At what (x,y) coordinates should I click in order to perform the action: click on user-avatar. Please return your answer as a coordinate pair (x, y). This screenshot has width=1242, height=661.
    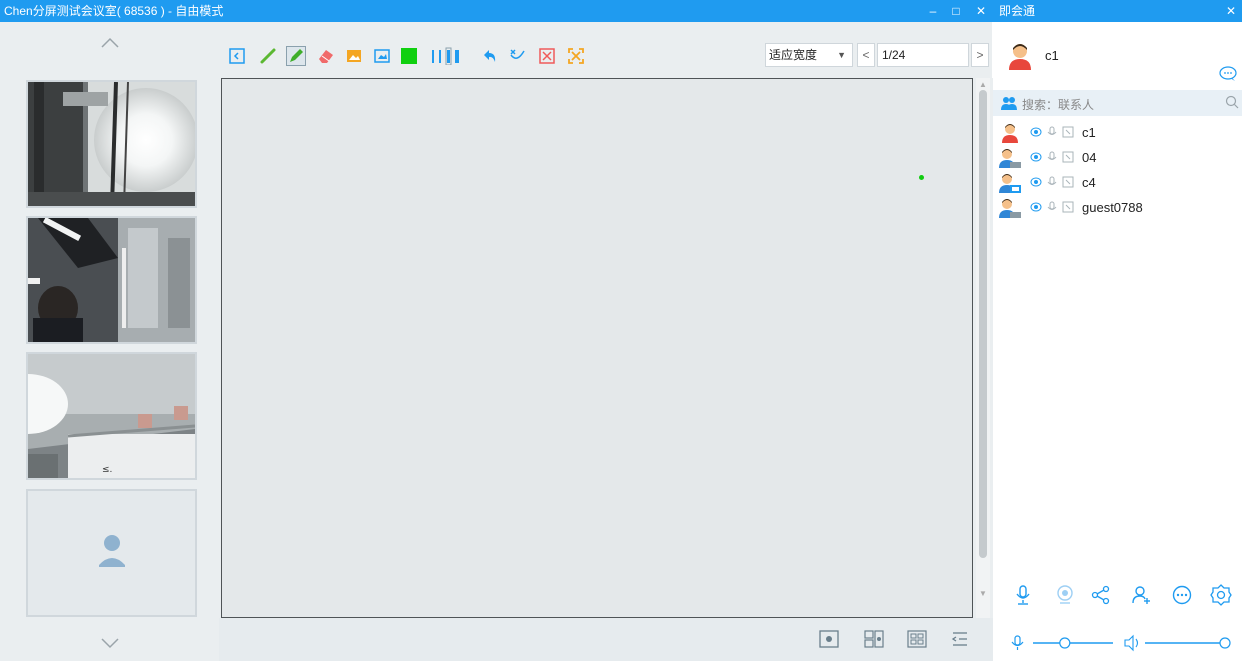
    Looking at the image, I should click on (1020, 56).